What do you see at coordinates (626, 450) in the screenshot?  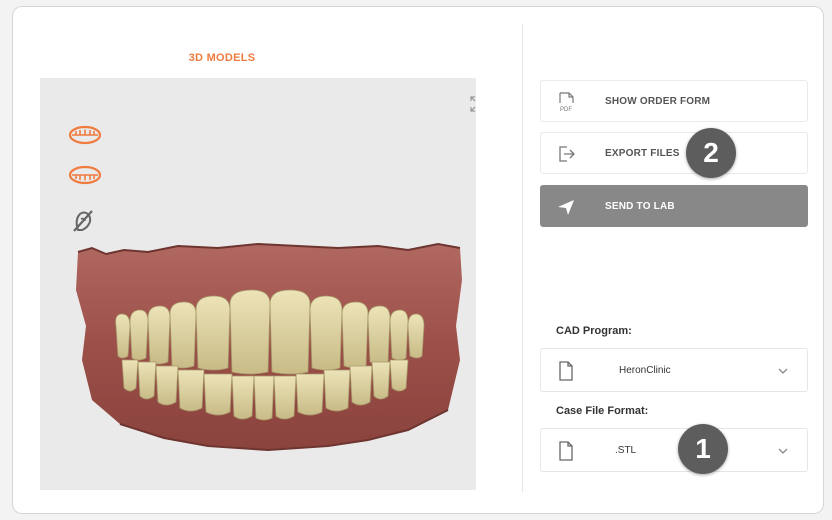 I see `case-file-format-value: .STL` at bounding box center [626, 450].